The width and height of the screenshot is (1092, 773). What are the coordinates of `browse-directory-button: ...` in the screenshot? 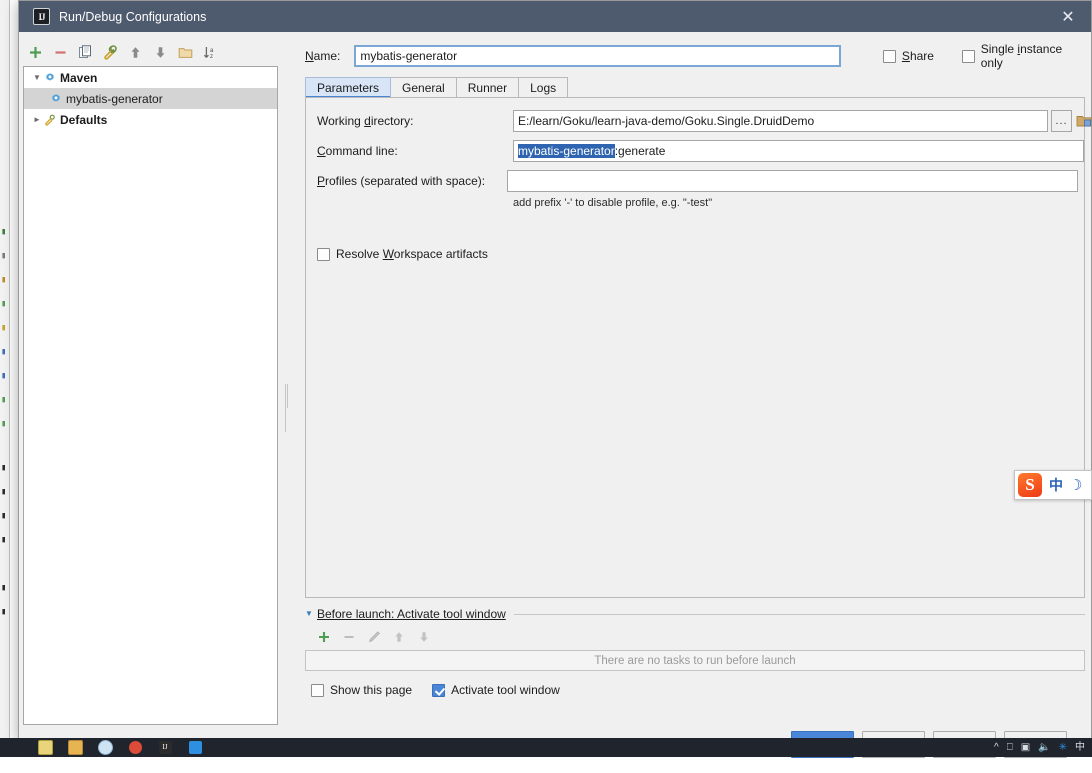 It's located at (1061, 121).